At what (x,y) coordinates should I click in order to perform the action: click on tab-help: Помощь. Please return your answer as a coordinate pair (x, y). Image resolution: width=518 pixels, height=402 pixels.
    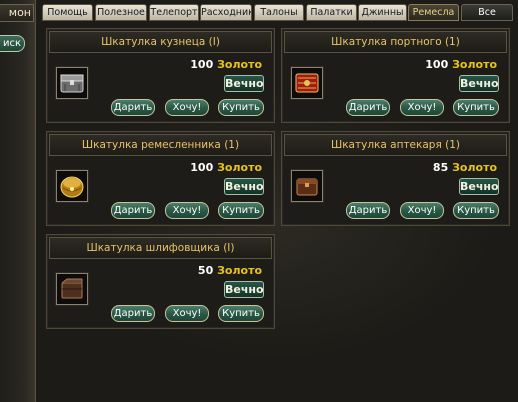
    Looking at the image, I should click on (67, 12).